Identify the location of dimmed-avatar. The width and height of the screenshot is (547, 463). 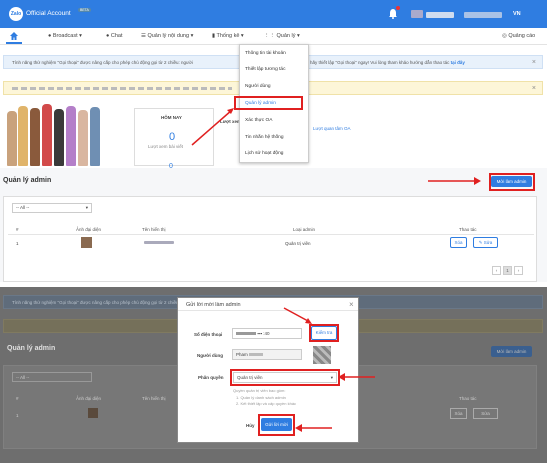
(93, 413).